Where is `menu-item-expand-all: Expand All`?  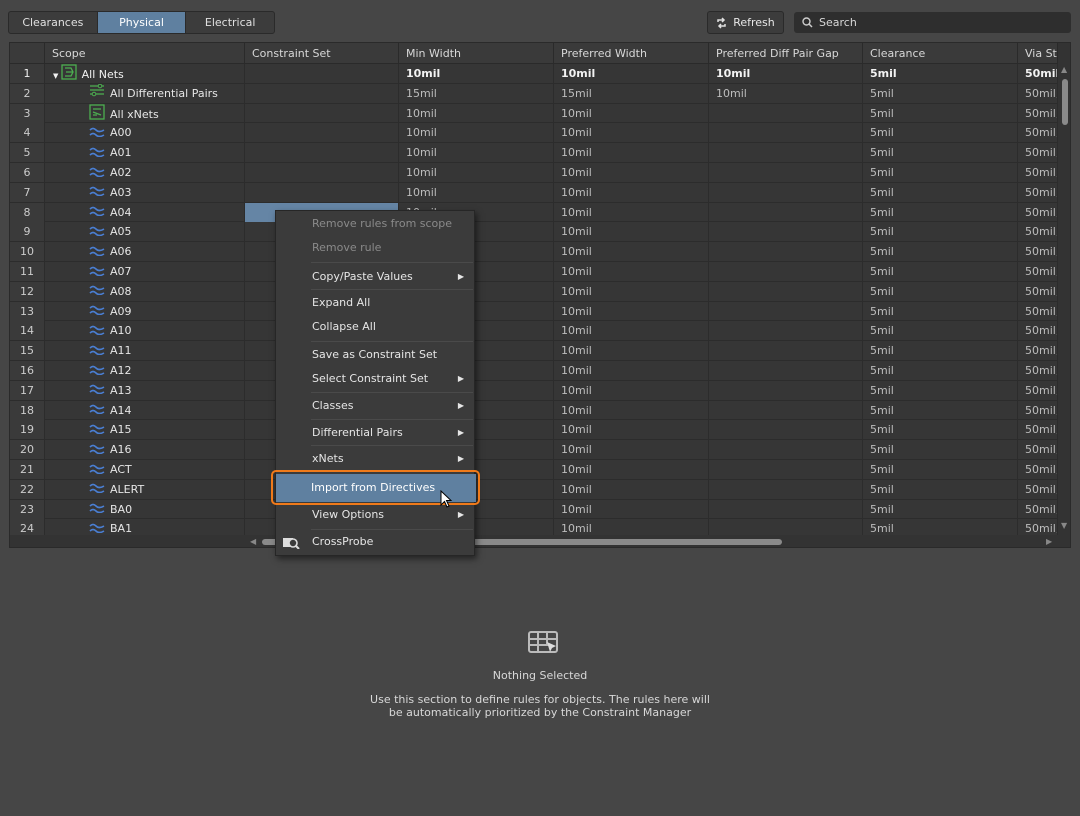 menu-item-expand-all: Expand All is located at coordinates (375, 303).